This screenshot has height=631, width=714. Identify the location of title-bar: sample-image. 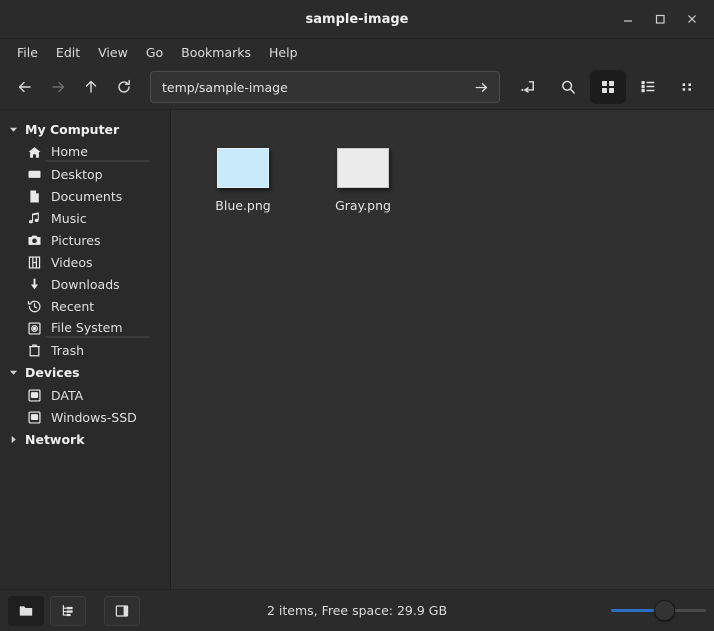
(357, 19).